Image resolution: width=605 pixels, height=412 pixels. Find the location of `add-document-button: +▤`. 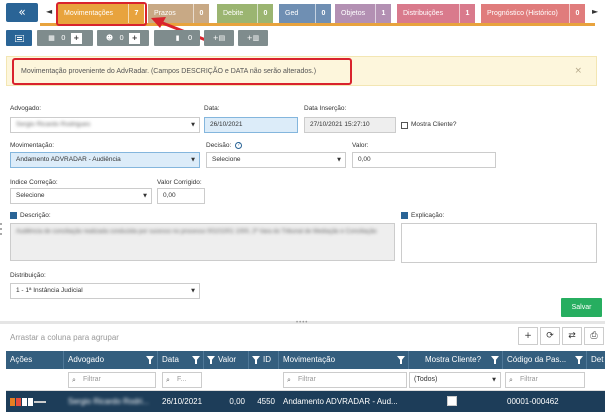

add-document-button: +▤ is located at coordinates (219, 38).